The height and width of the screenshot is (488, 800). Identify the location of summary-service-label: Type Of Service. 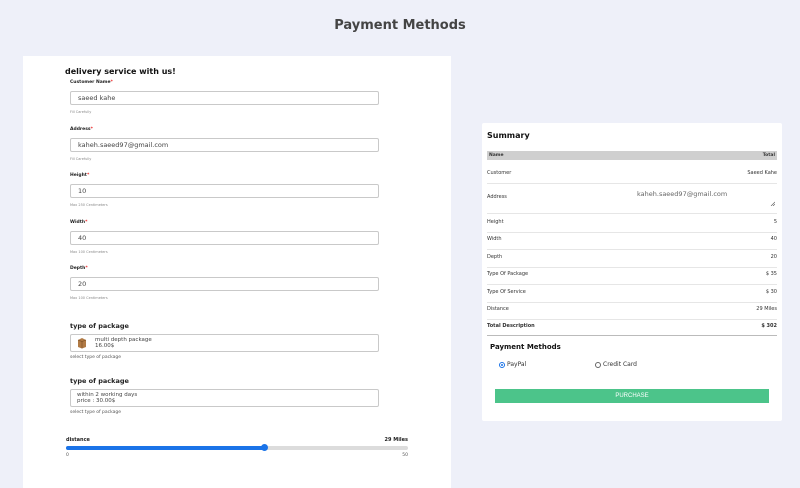
(506, 292).